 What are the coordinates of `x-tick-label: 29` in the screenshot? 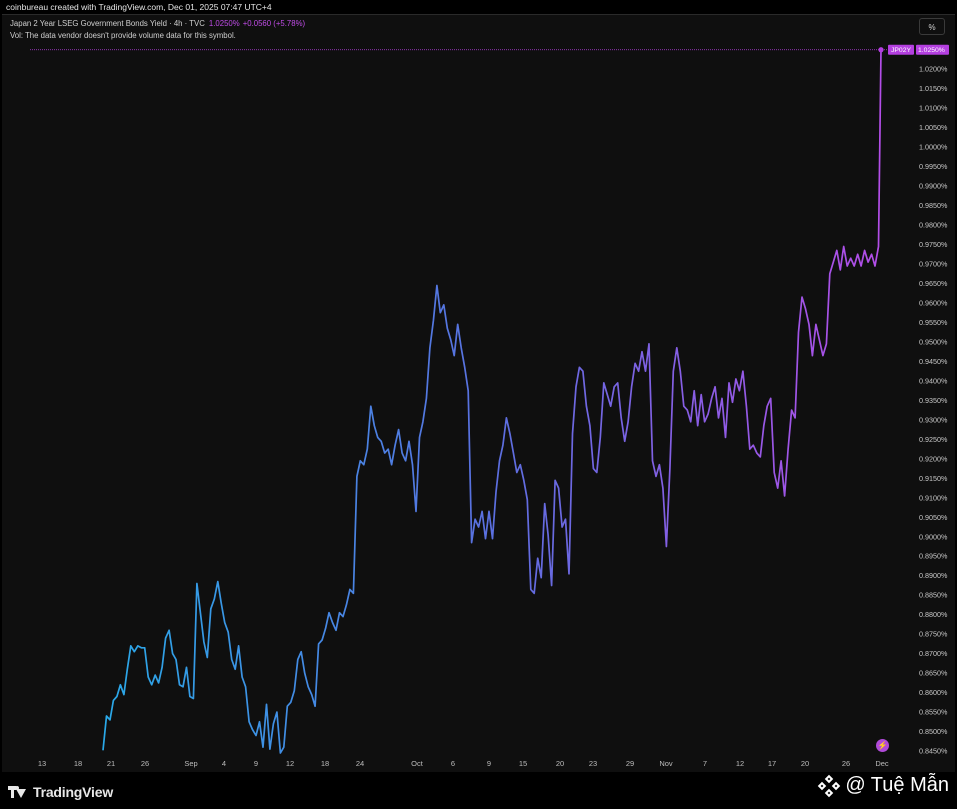 It's located at (630, 763).